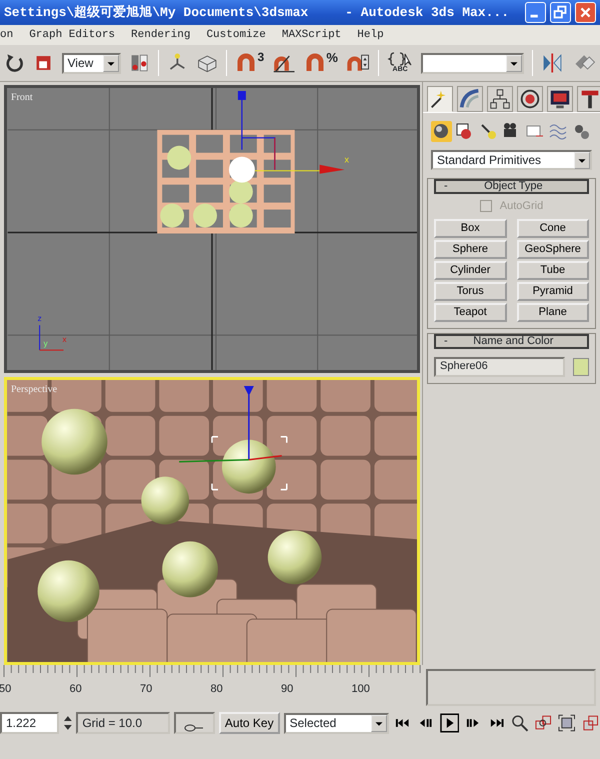 The width and height of the screenshot is (600, 759). Describe the element at coordinates (552, 228) in the screenshot. I see `primitive-button: Cone` at that location.